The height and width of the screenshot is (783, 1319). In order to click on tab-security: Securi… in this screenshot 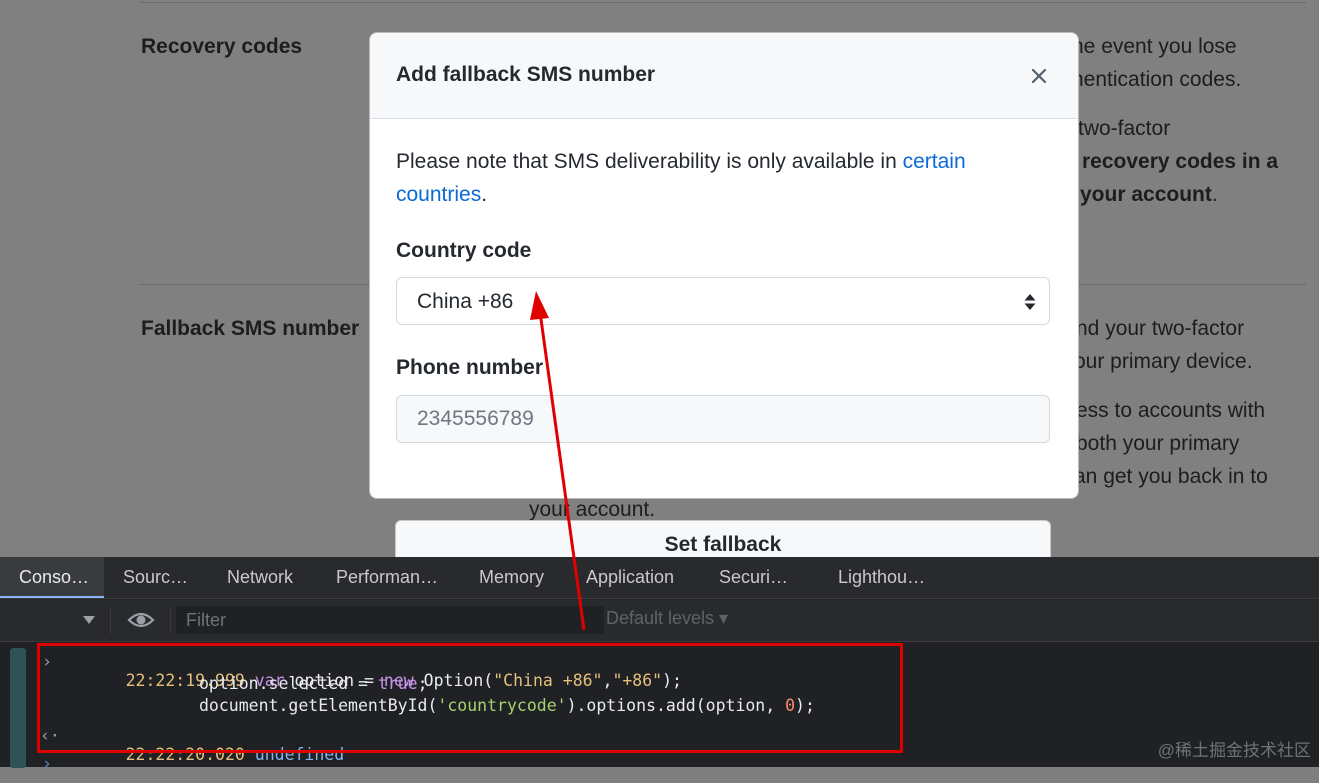, I will do `click(753, 577)`.